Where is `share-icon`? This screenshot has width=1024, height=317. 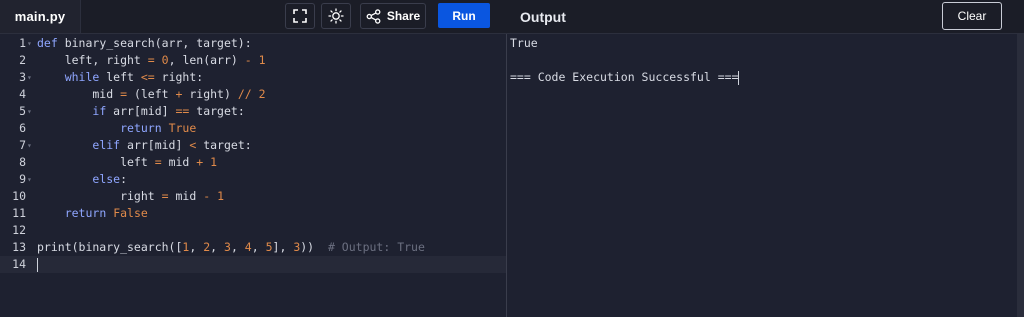
share-icon is located at coordinates (373, 16).